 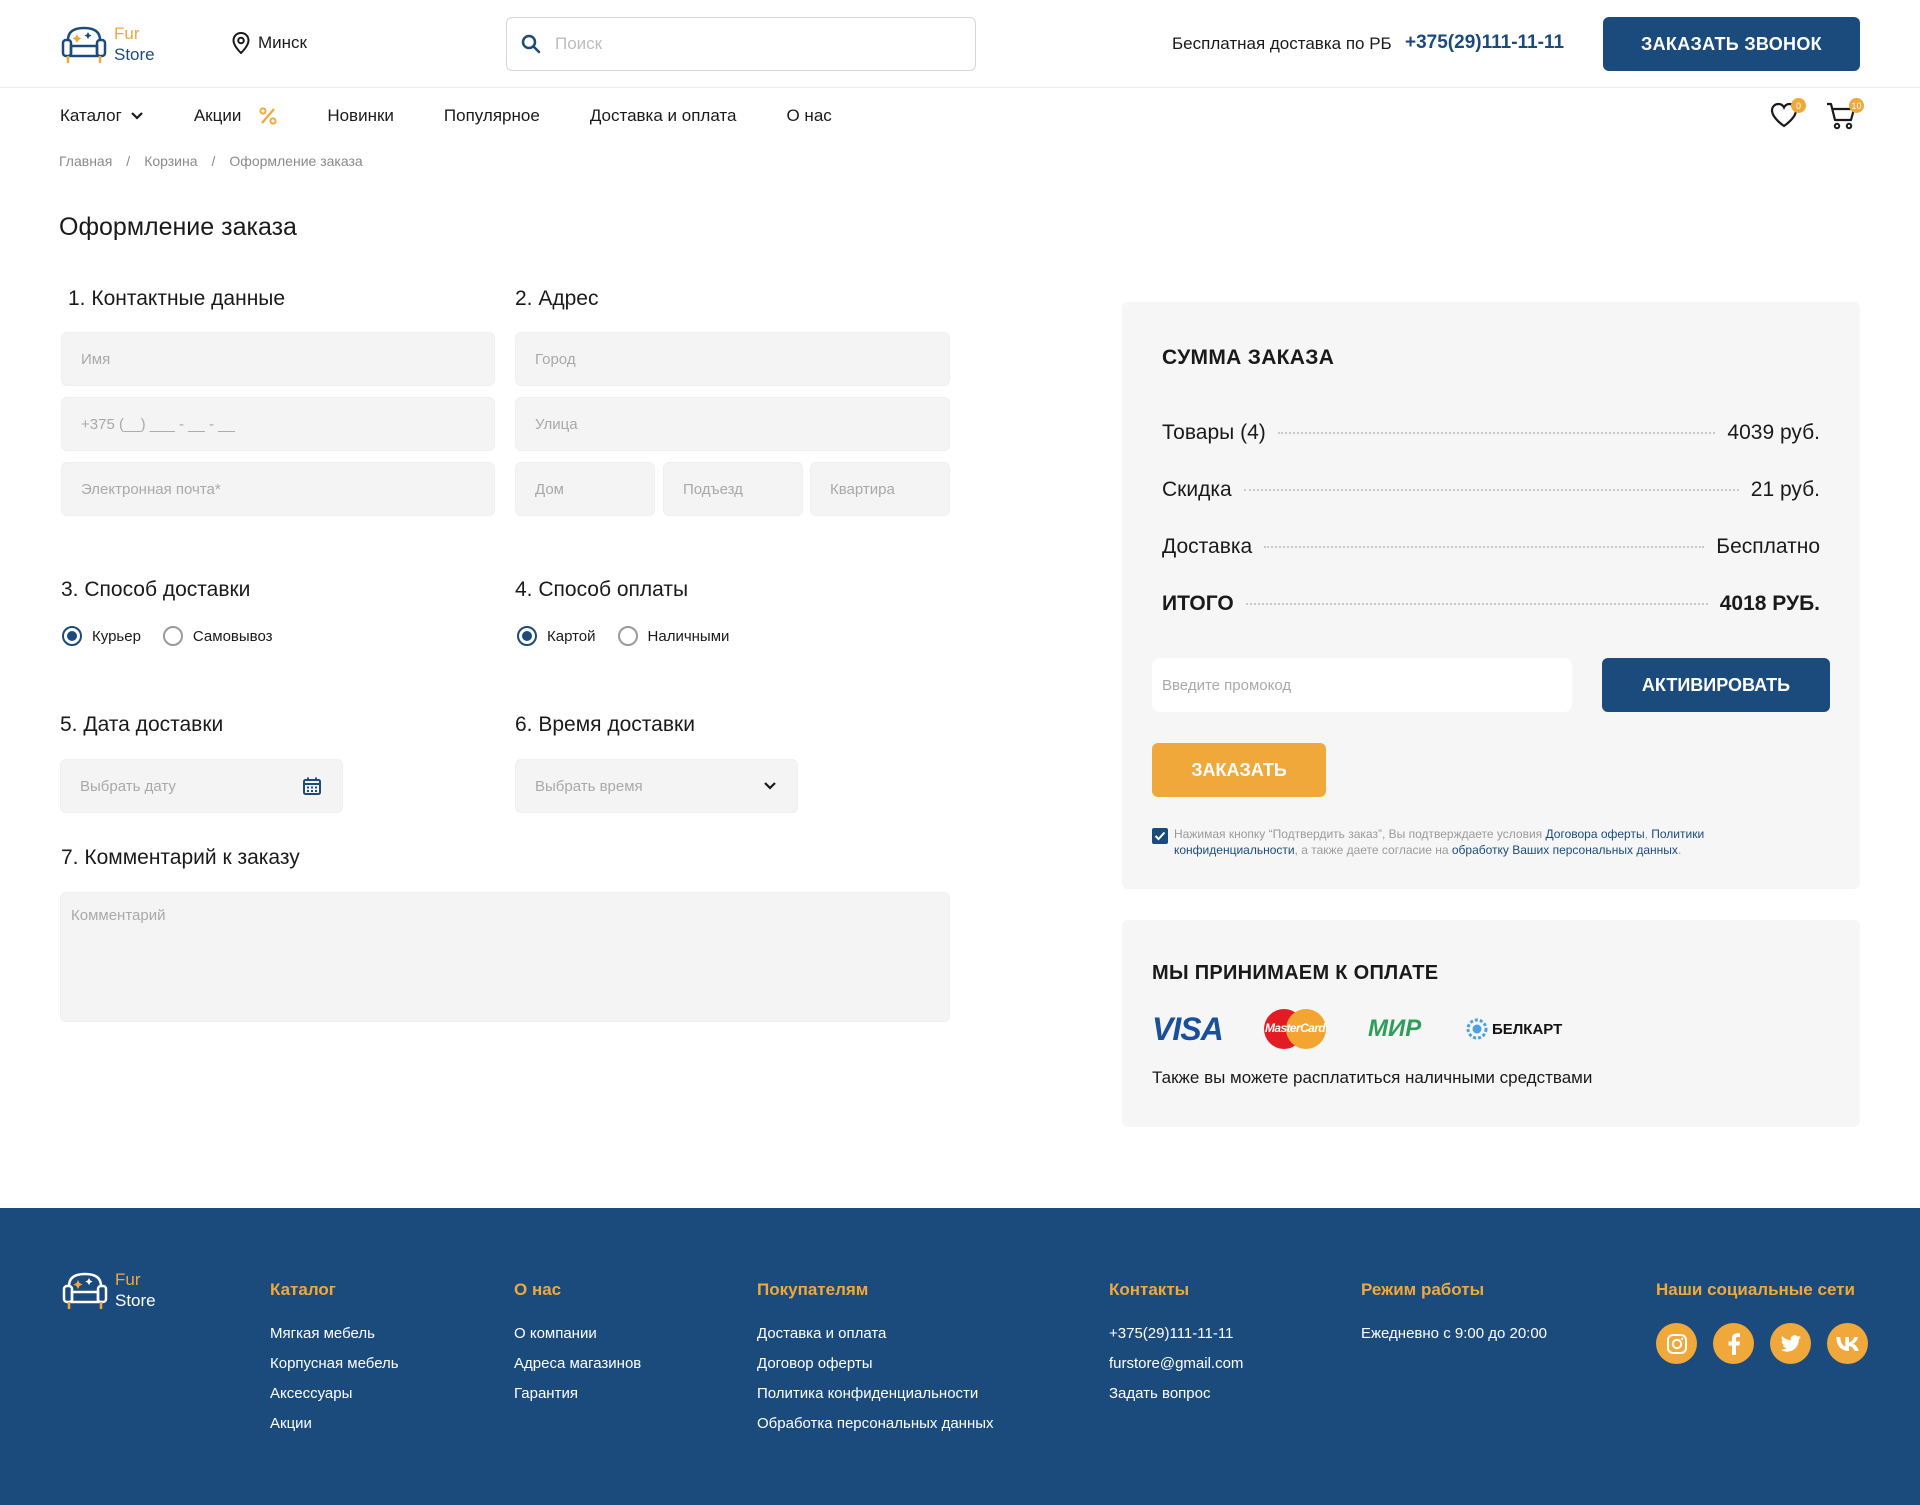 I want to click on nav-item-catalog: Каталог, so click(x=102, y=116).